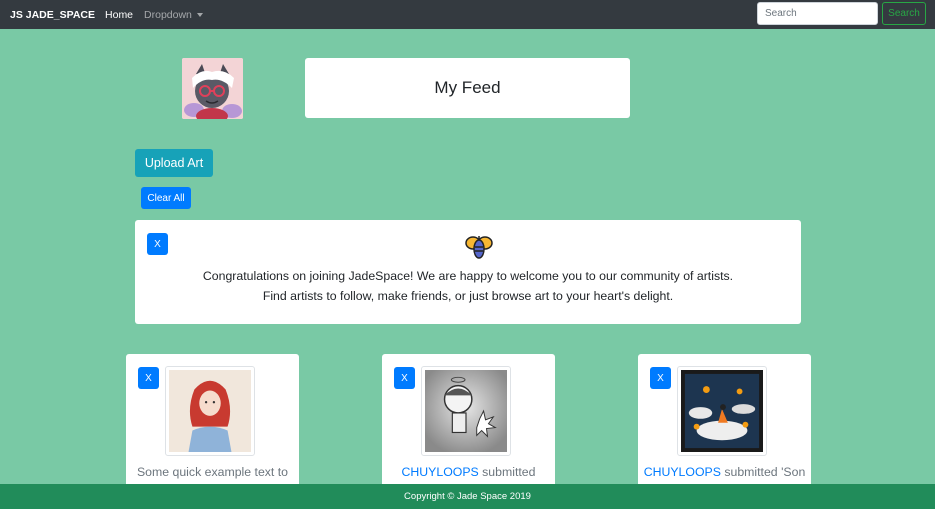  Describe the element at coordinates (479, 247) in the screenshot. I see `bee-icon` at that location.